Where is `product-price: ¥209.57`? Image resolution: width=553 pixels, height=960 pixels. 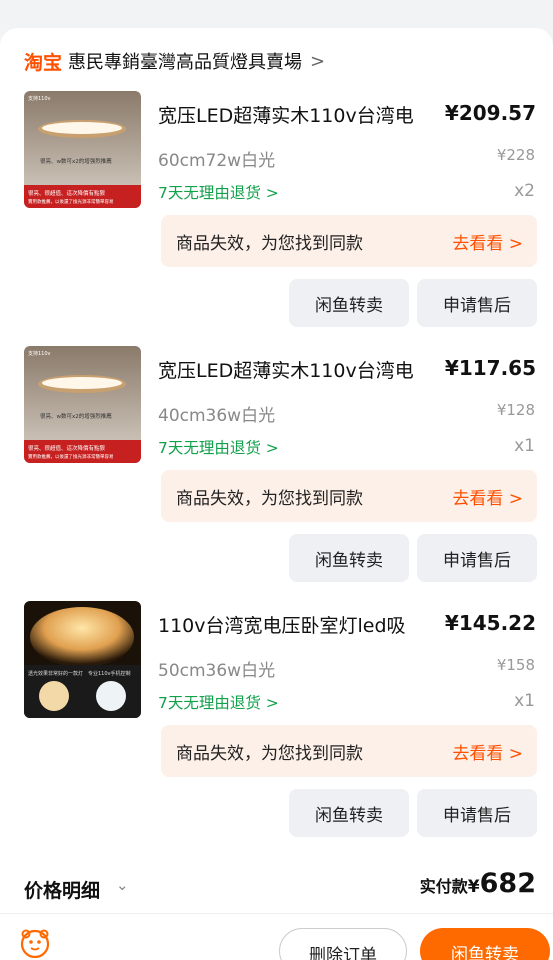 product-price: ¥209.57 is located at coordinates (490, 113).